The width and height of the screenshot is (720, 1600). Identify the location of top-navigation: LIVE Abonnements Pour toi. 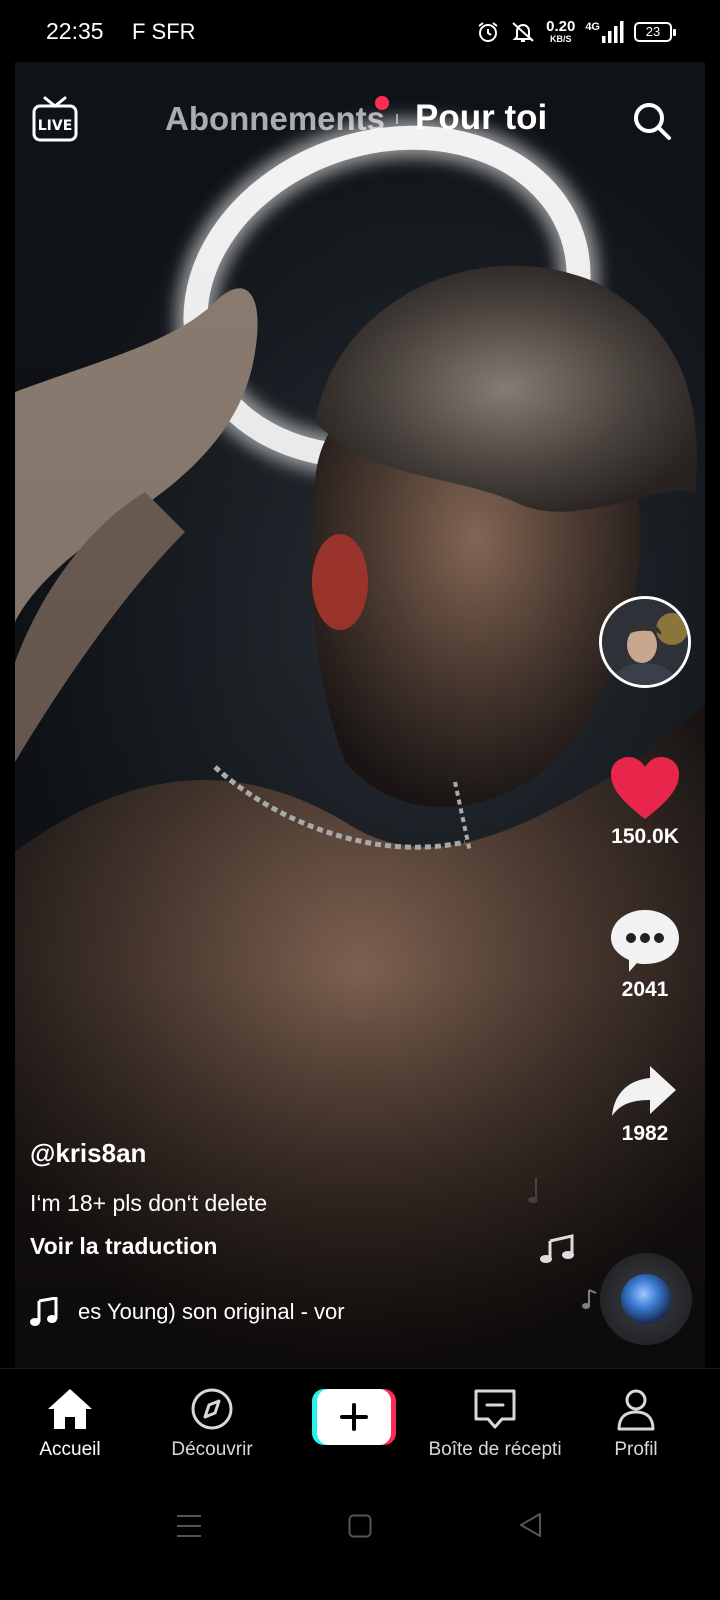
(360, 117).